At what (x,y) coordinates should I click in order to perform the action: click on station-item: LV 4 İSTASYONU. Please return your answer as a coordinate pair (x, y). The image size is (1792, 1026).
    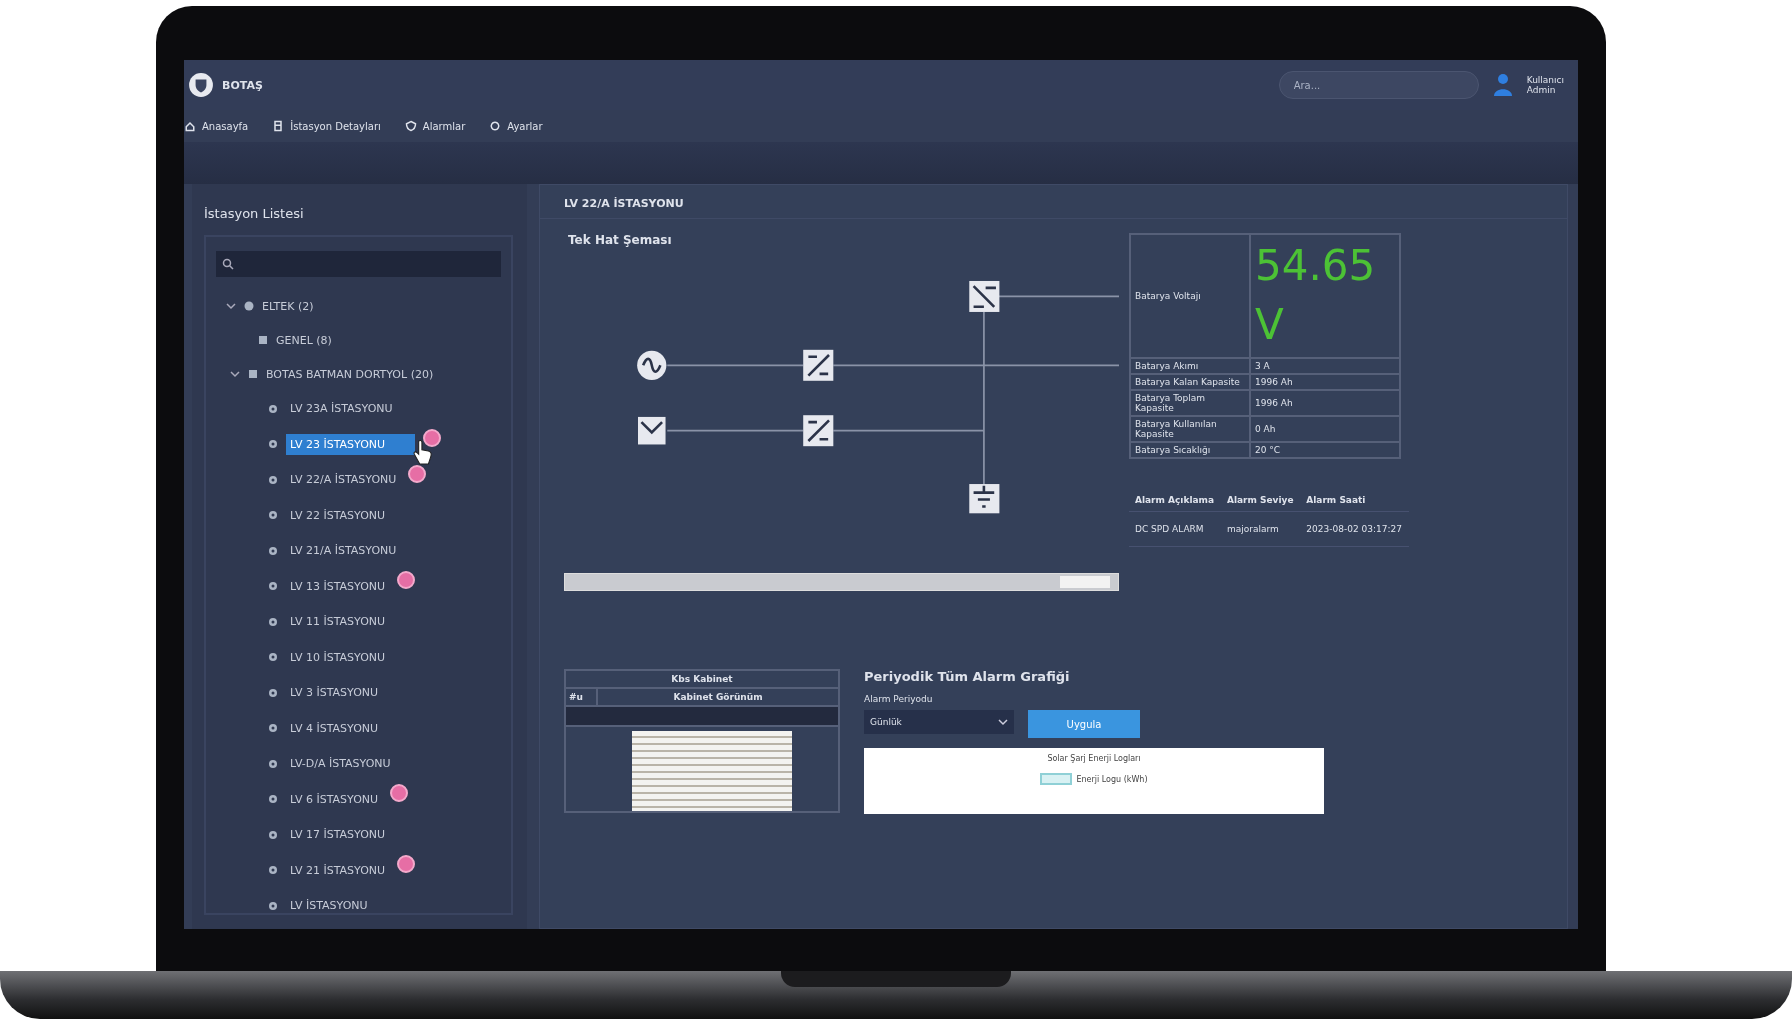
    Looking at the image, I should click on (334, 728).